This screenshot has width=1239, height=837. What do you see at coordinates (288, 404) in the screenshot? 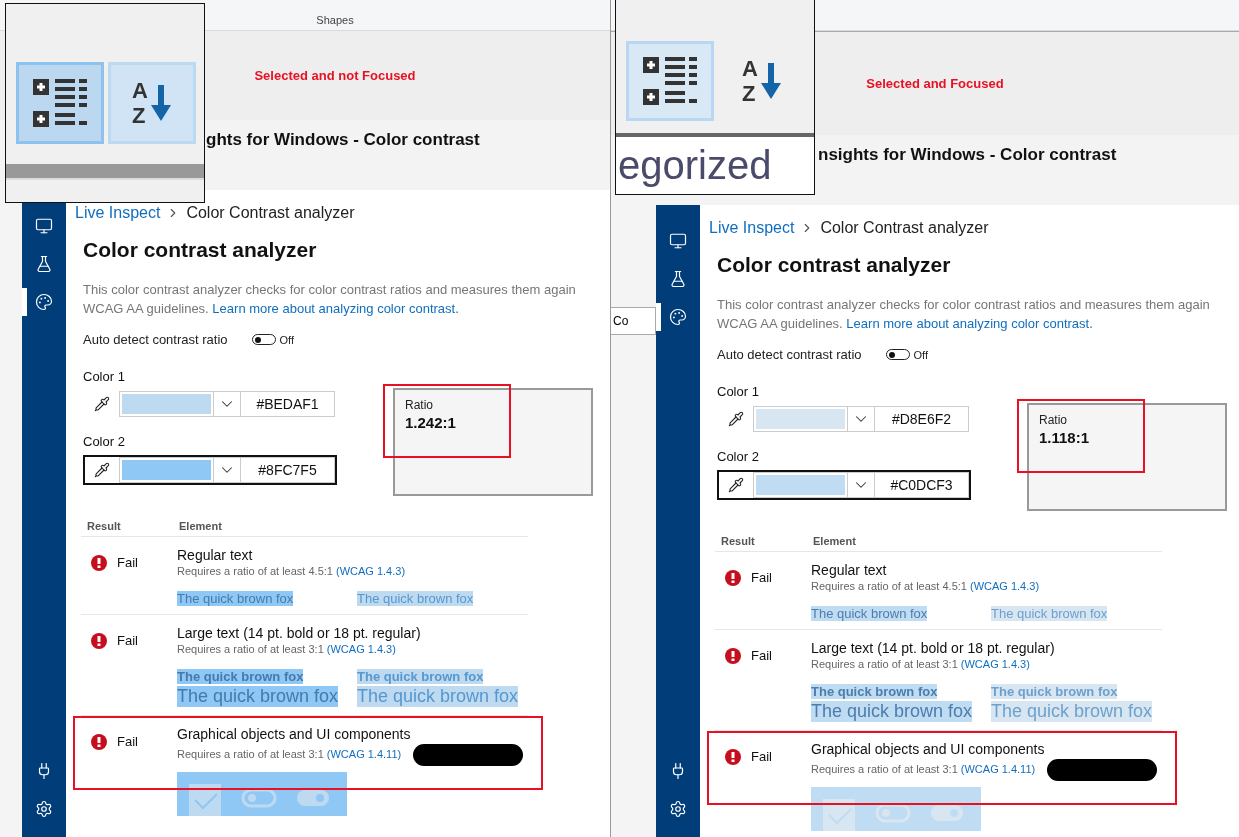
I see `hex-value: #BEDAF1` at bounding box center [288, 404].